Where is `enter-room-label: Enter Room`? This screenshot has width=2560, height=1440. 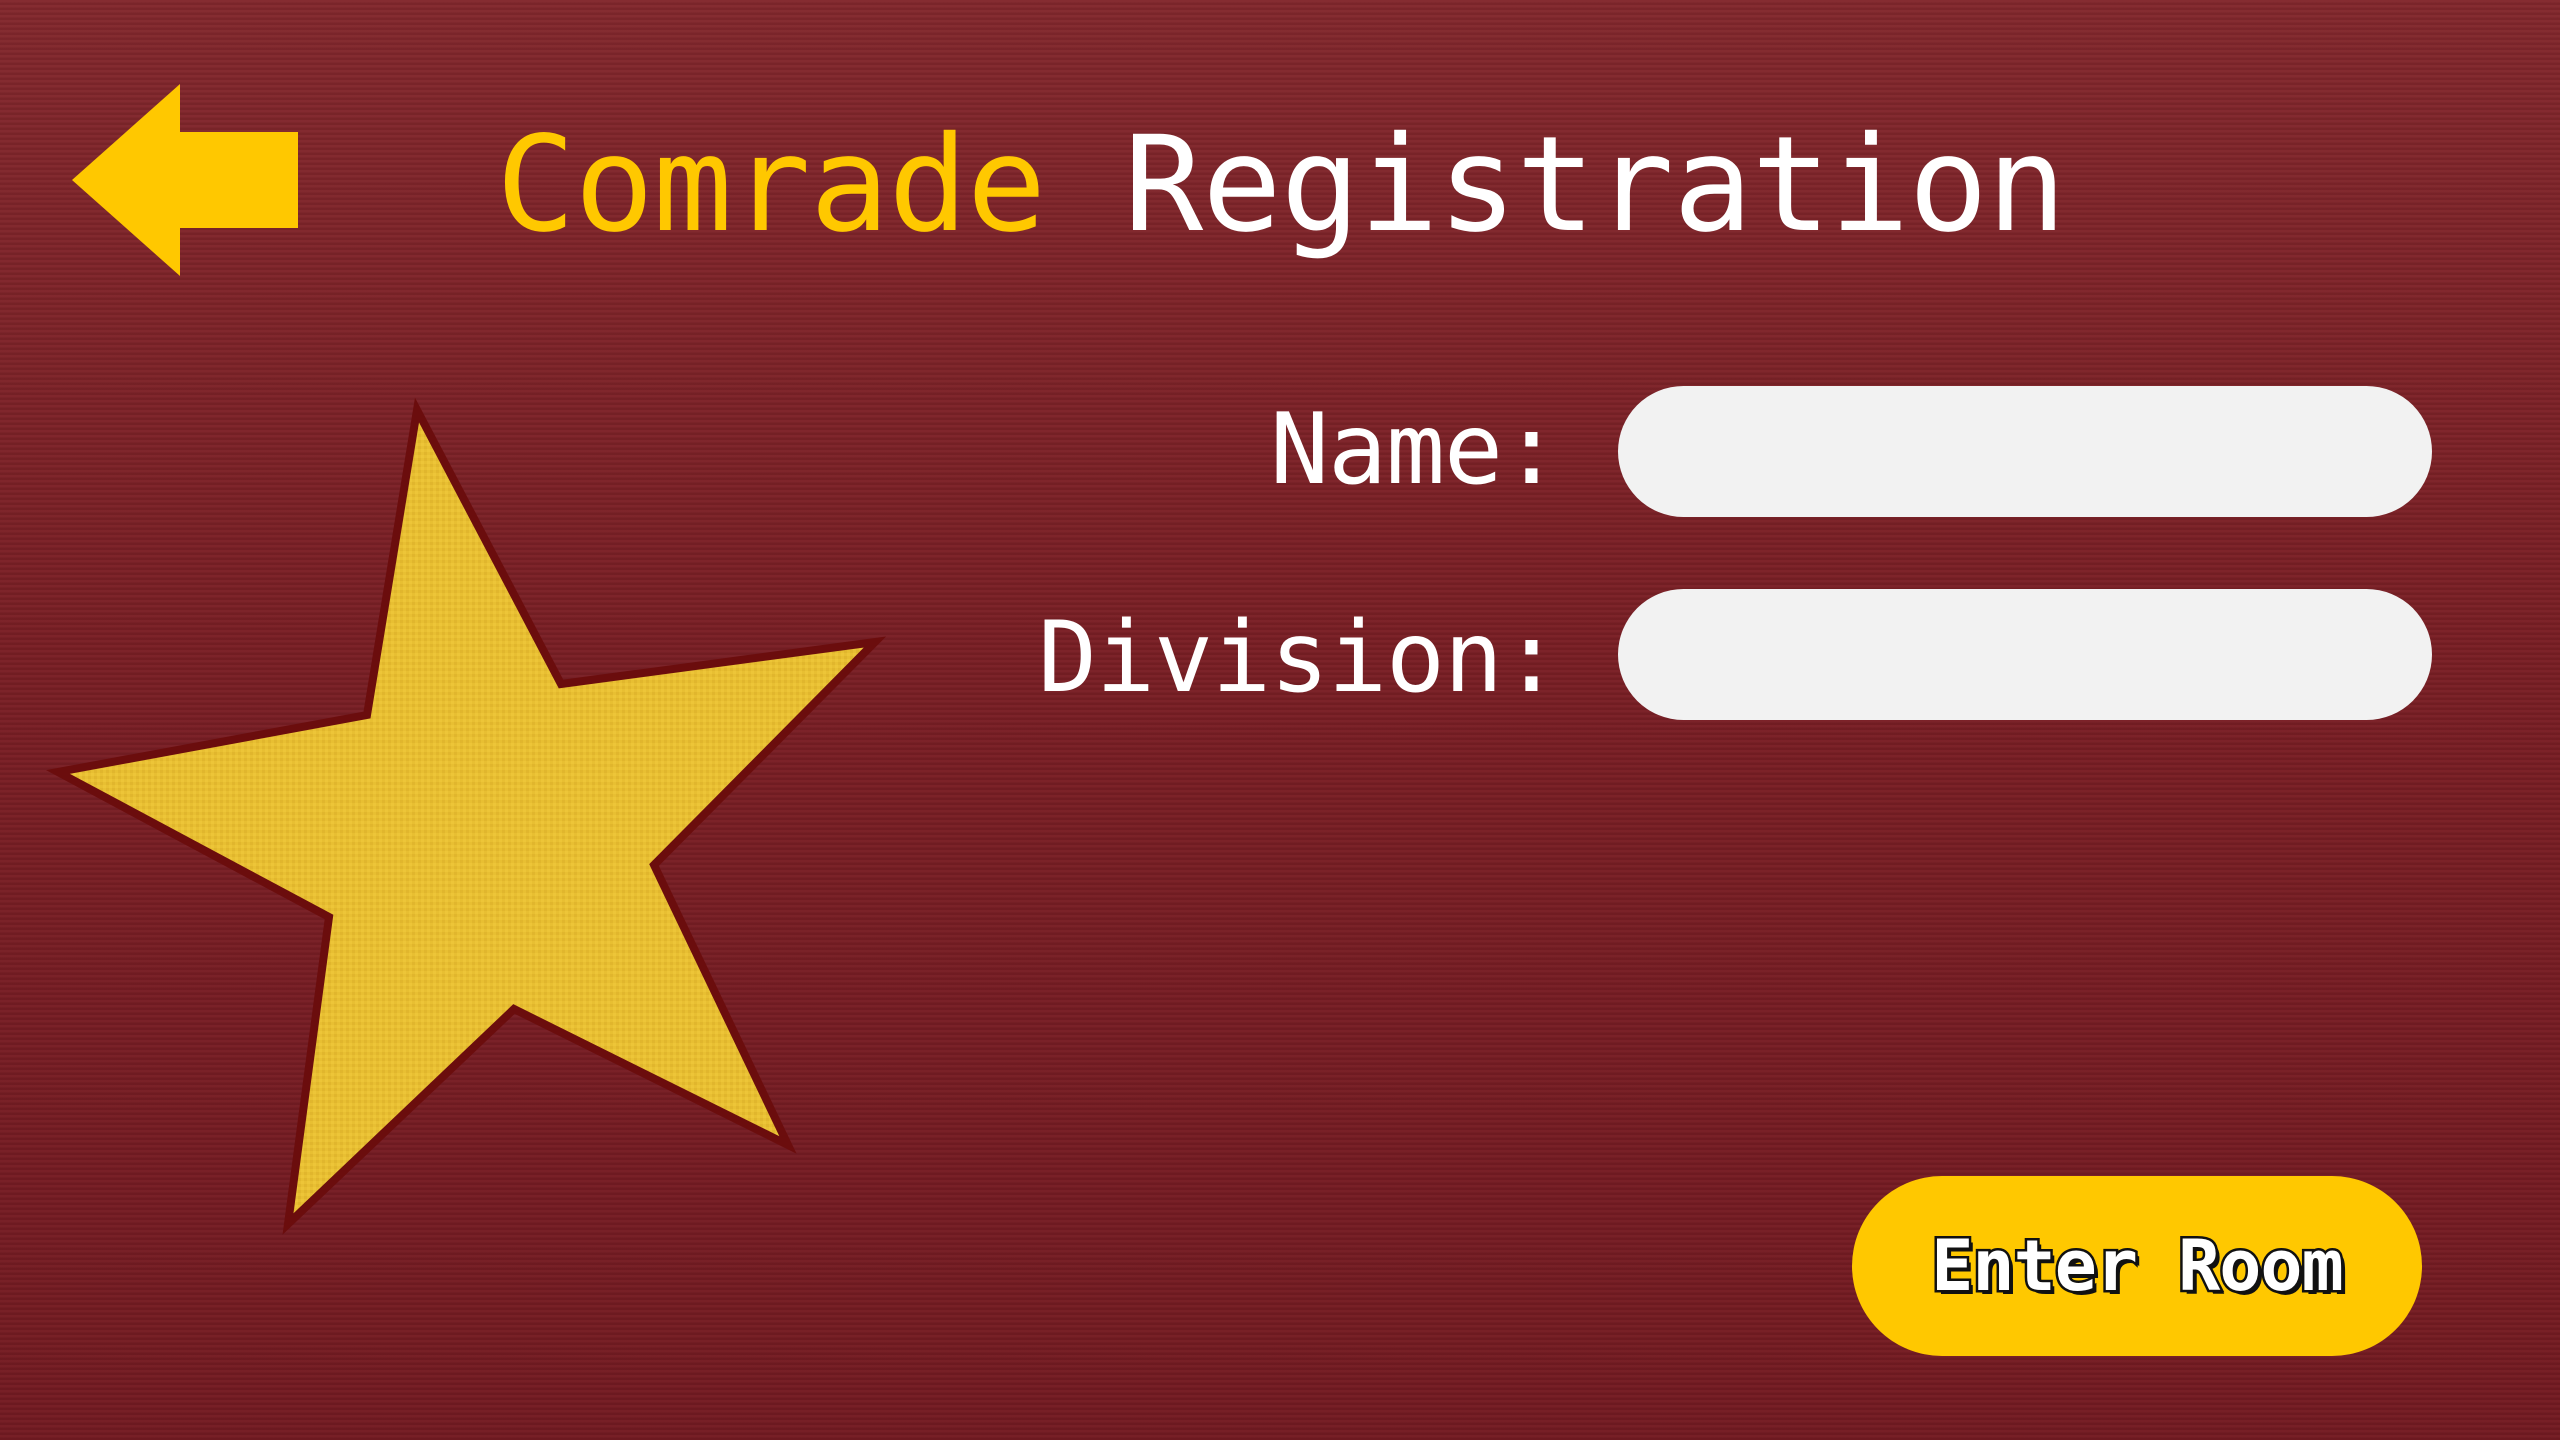 enter-room-label: Enter Room is located at coordinates (2137, 1266).